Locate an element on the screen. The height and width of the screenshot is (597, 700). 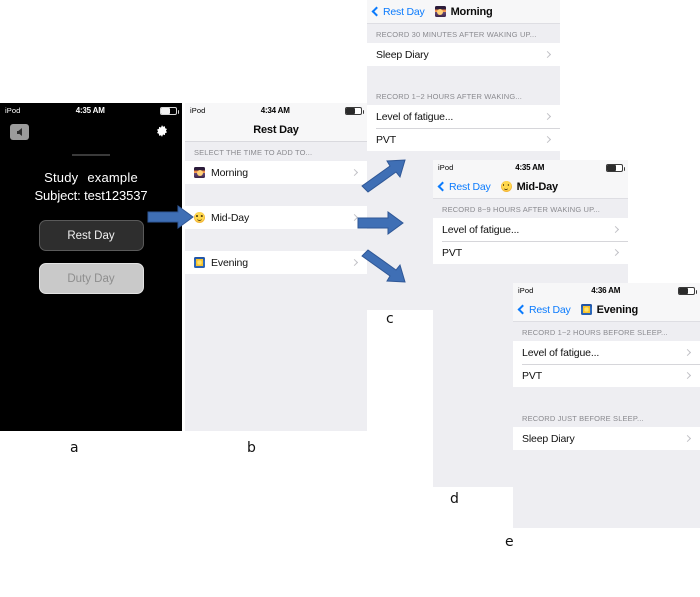
arrow-a-to-b is located at coordinates (170, 217).